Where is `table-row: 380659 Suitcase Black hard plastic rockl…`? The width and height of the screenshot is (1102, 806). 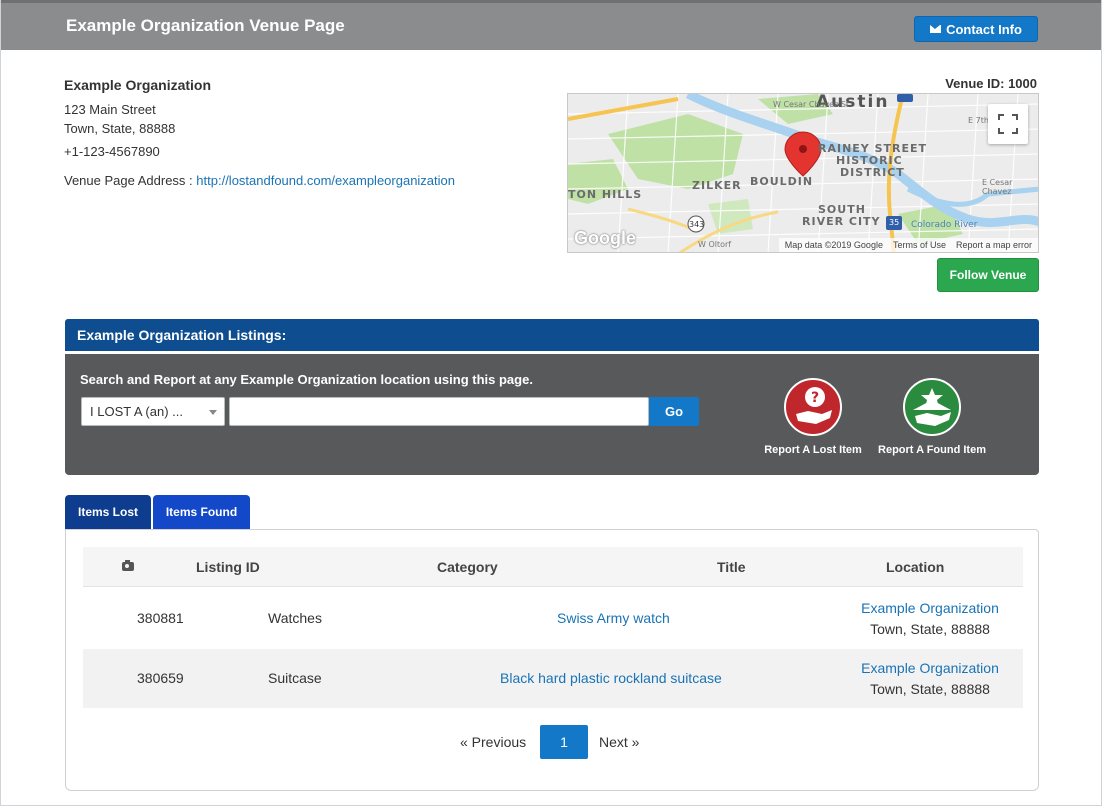 table-row: 380659 Suitcase Black hard plastic rockl… is located at coordinates (553, 678).